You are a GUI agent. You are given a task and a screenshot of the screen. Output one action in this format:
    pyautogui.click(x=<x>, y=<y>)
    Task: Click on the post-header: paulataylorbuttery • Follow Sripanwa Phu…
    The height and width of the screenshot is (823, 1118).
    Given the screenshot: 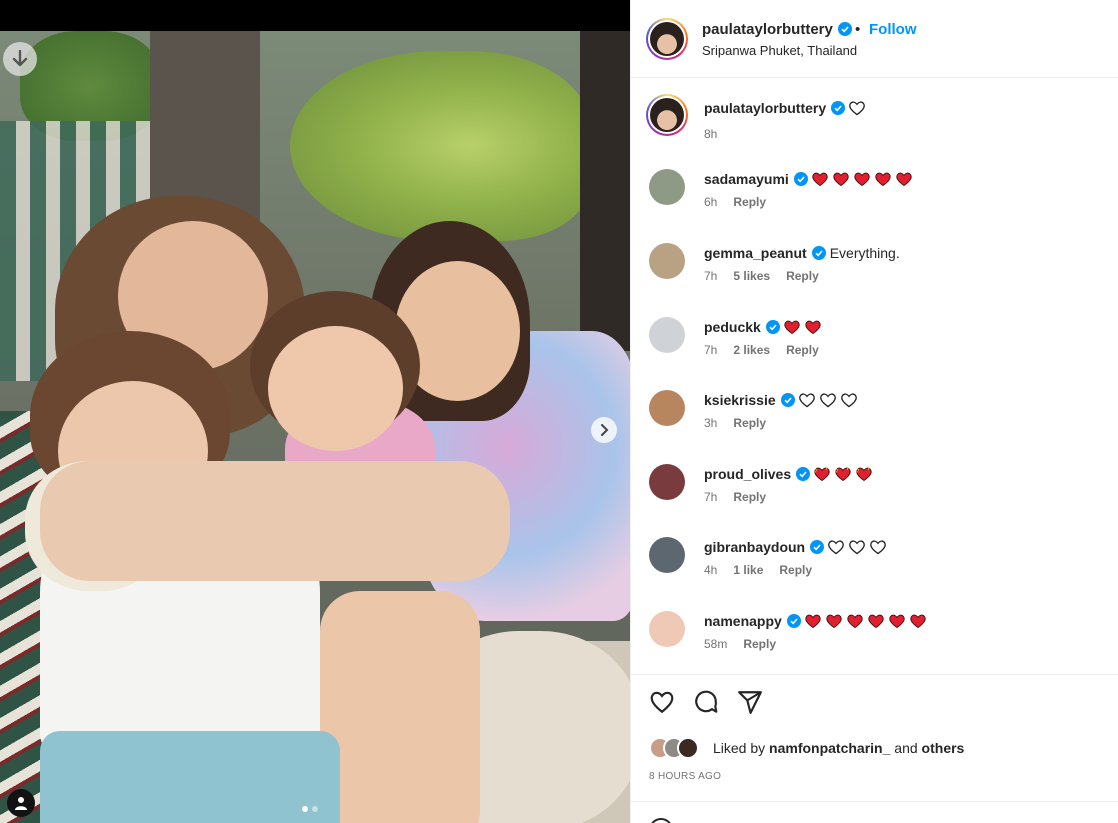 What is the action you would take?
    pyautogui.click(x=874, y=39)
    